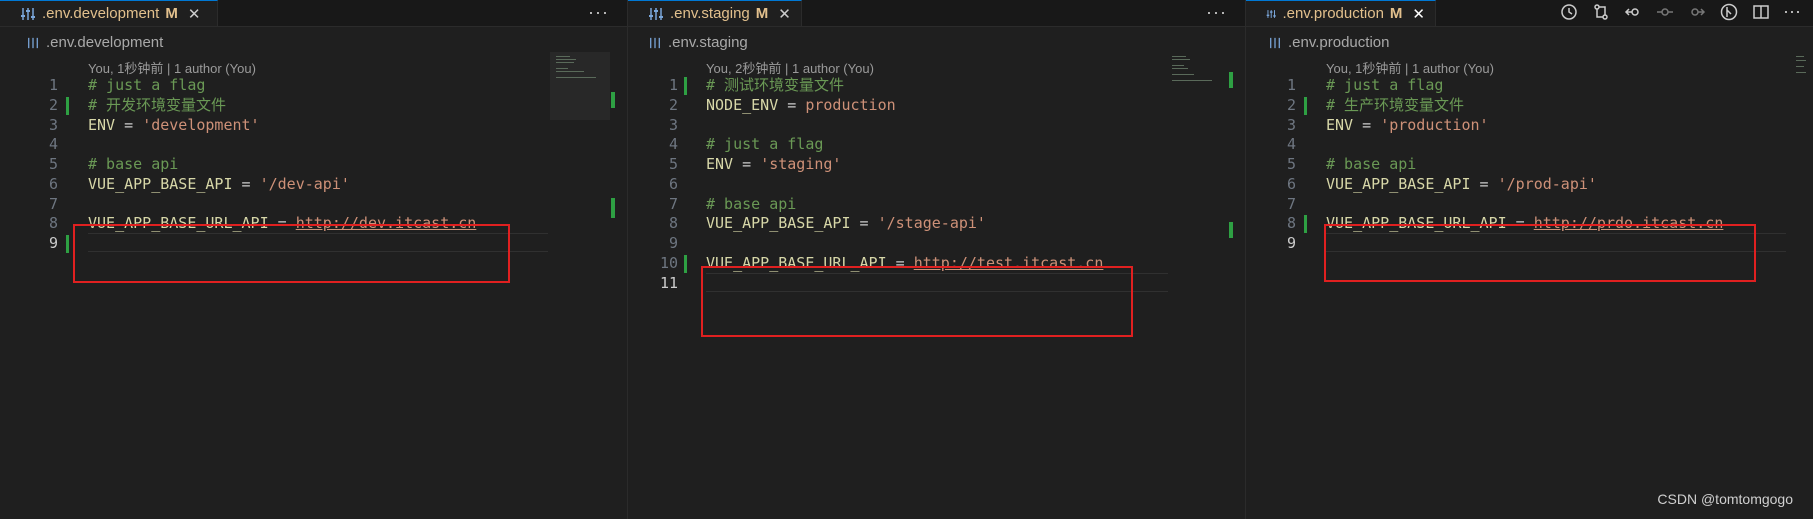 This screenshot has width=1813, height=519. Describe the element at coordinates (1291, 243) in the screenshot. I see `line-number: 9` at that location.